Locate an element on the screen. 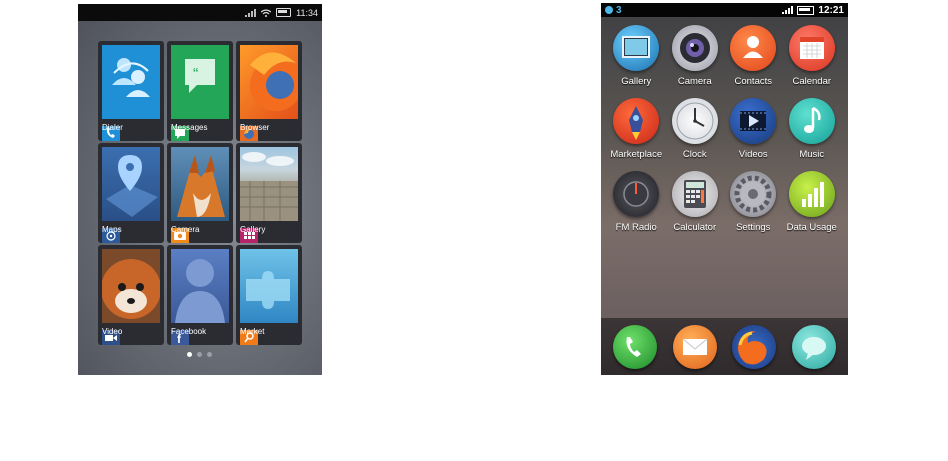 This screenshot has width=948, height=461. data-usage-icon is located at coordinates (811, 194).